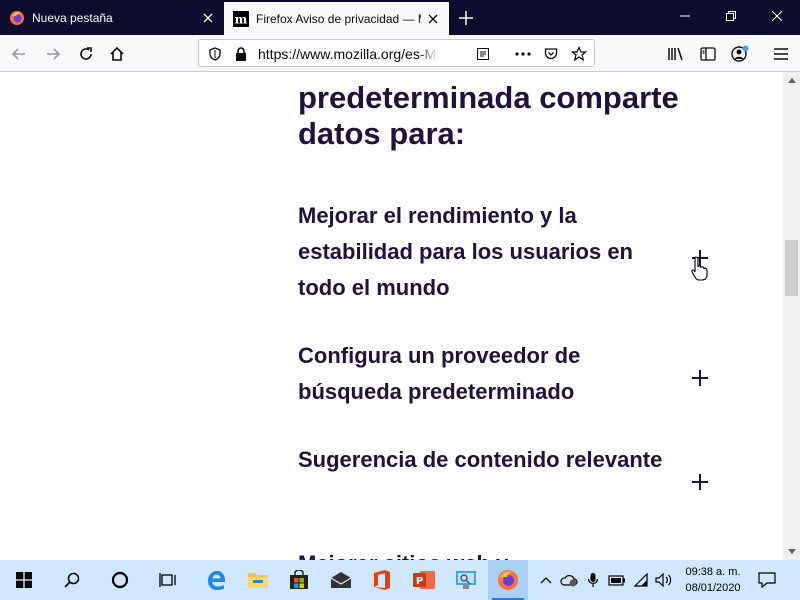 Image resolution: width=800 pixels, height=600 pixels. I want to click on lock-icon, so click(241, 54).